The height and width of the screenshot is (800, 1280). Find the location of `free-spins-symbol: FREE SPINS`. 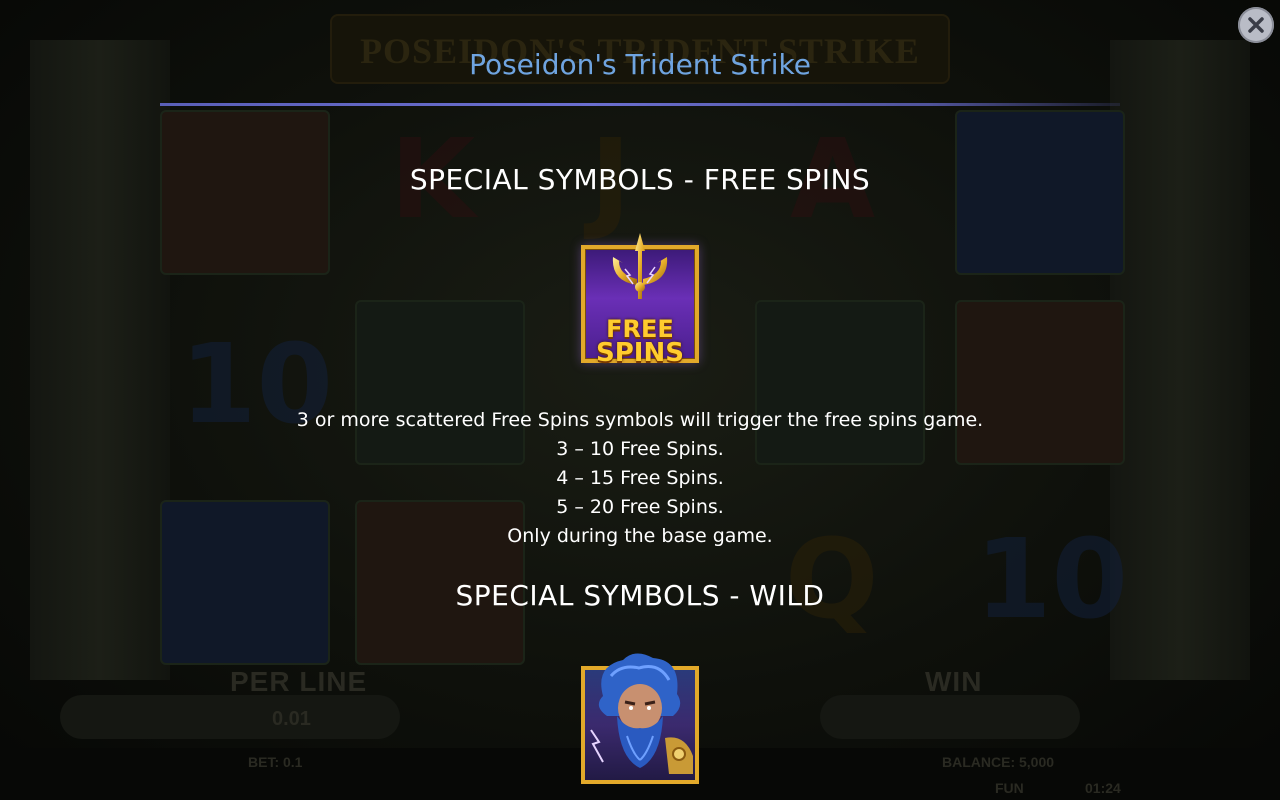

free-spins-symbol: FREE SPINS is located at coordinates (640, 300).